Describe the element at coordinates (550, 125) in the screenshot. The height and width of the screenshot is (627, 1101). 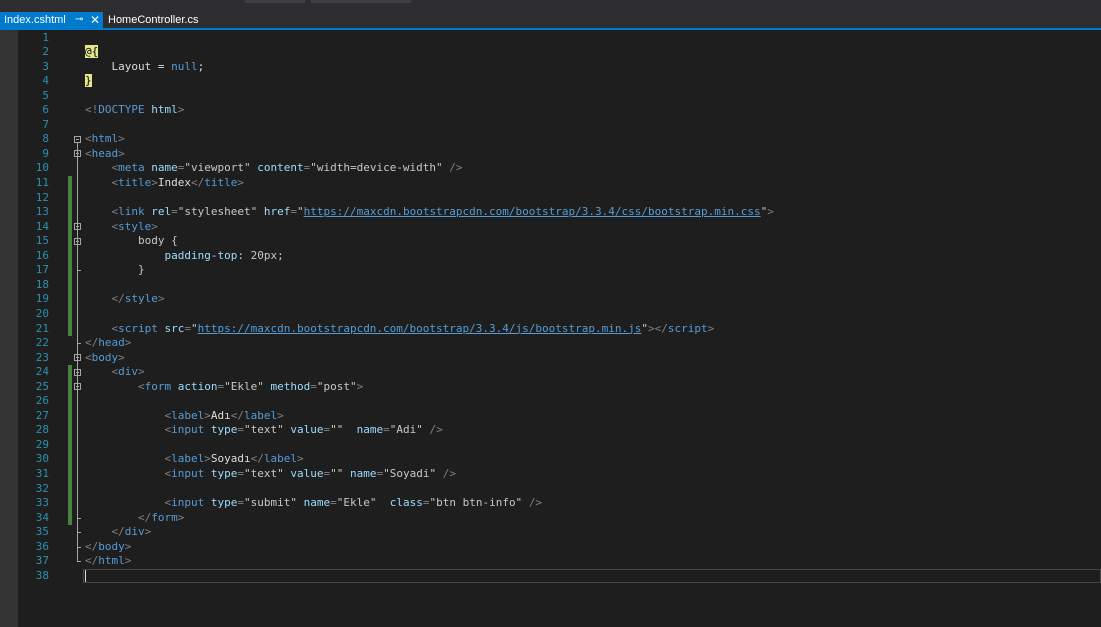
I see `code-line: 7` at that location.